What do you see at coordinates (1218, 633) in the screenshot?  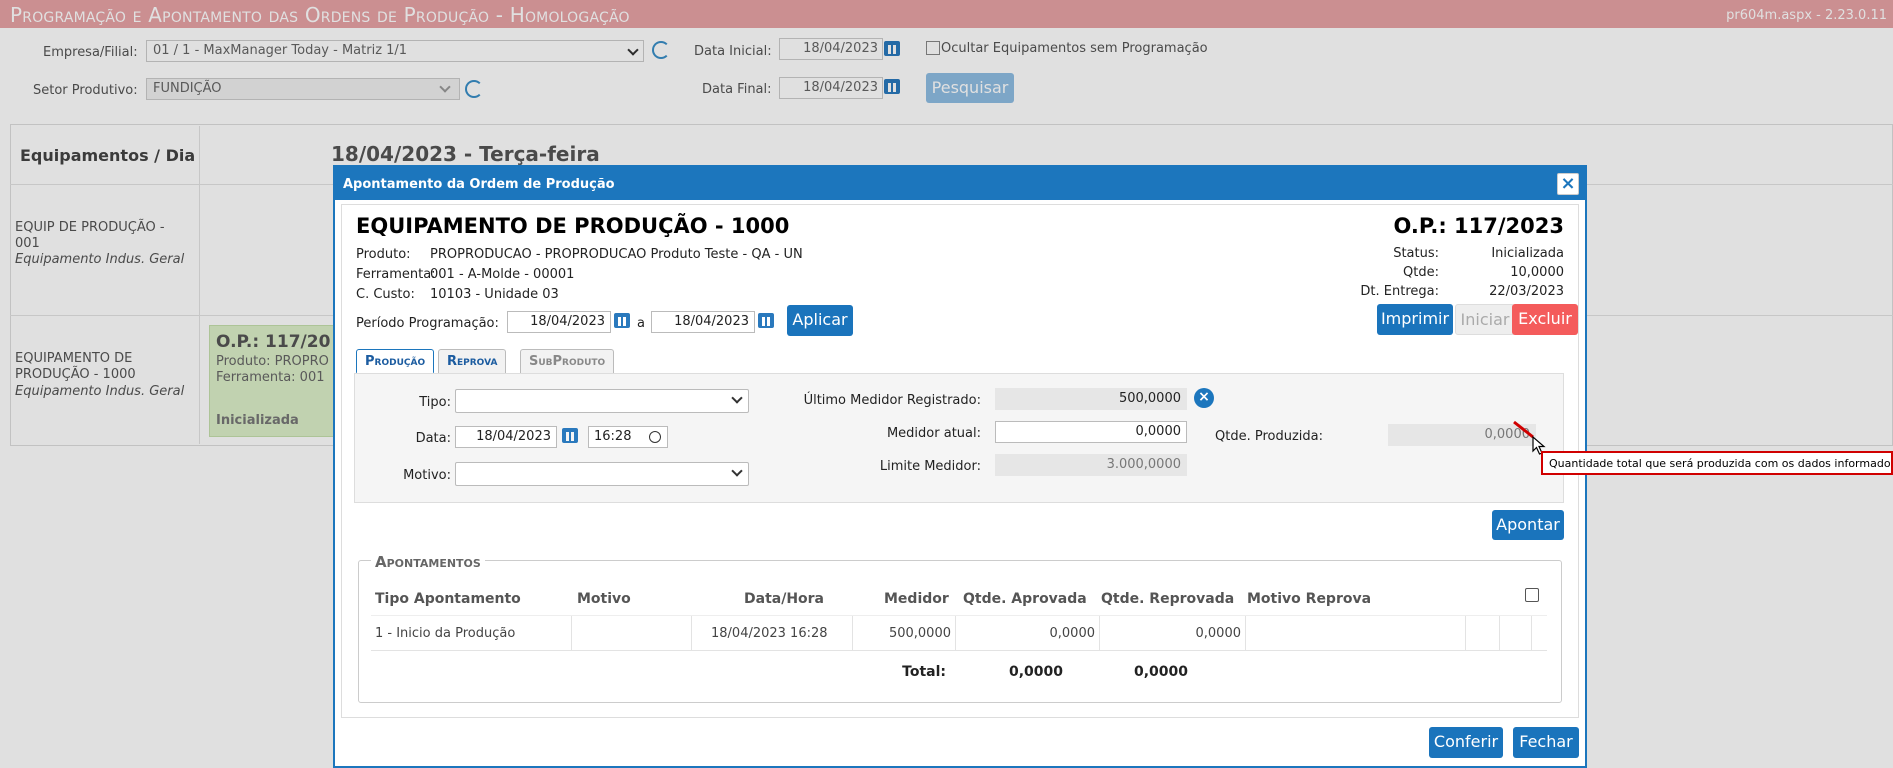 I see `row-qtde-reprovada: 0,0000` at bounding box center [1218, 633].